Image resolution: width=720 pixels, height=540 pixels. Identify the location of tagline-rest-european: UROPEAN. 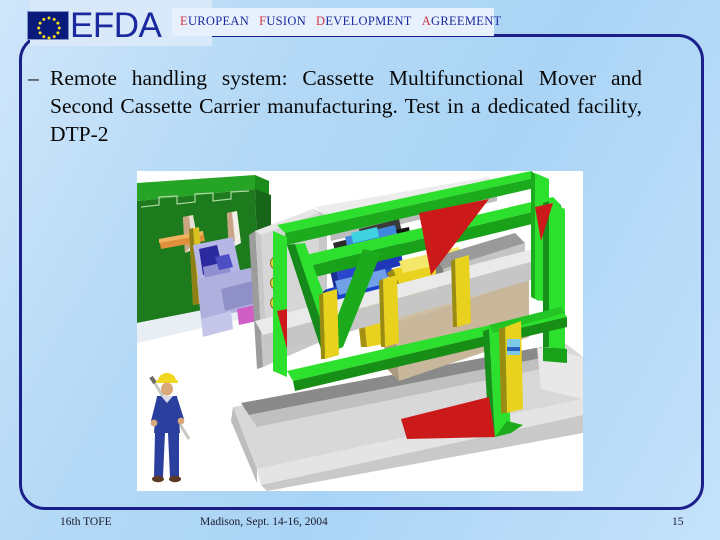
(218, 21).